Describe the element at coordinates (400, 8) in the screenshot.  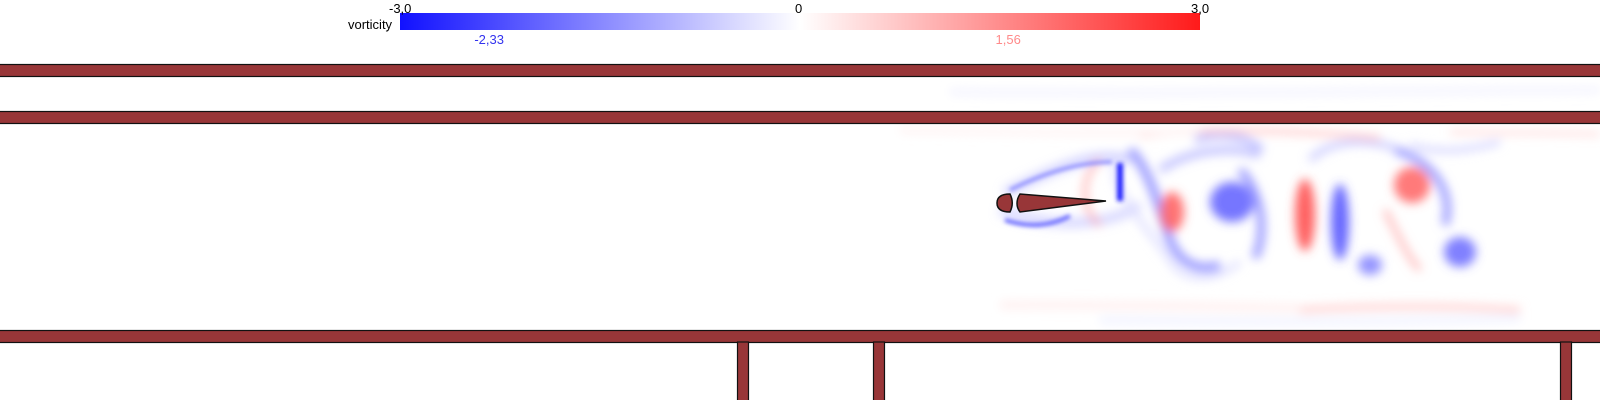
I see `colorbar-min-label: -3,0` at that location.